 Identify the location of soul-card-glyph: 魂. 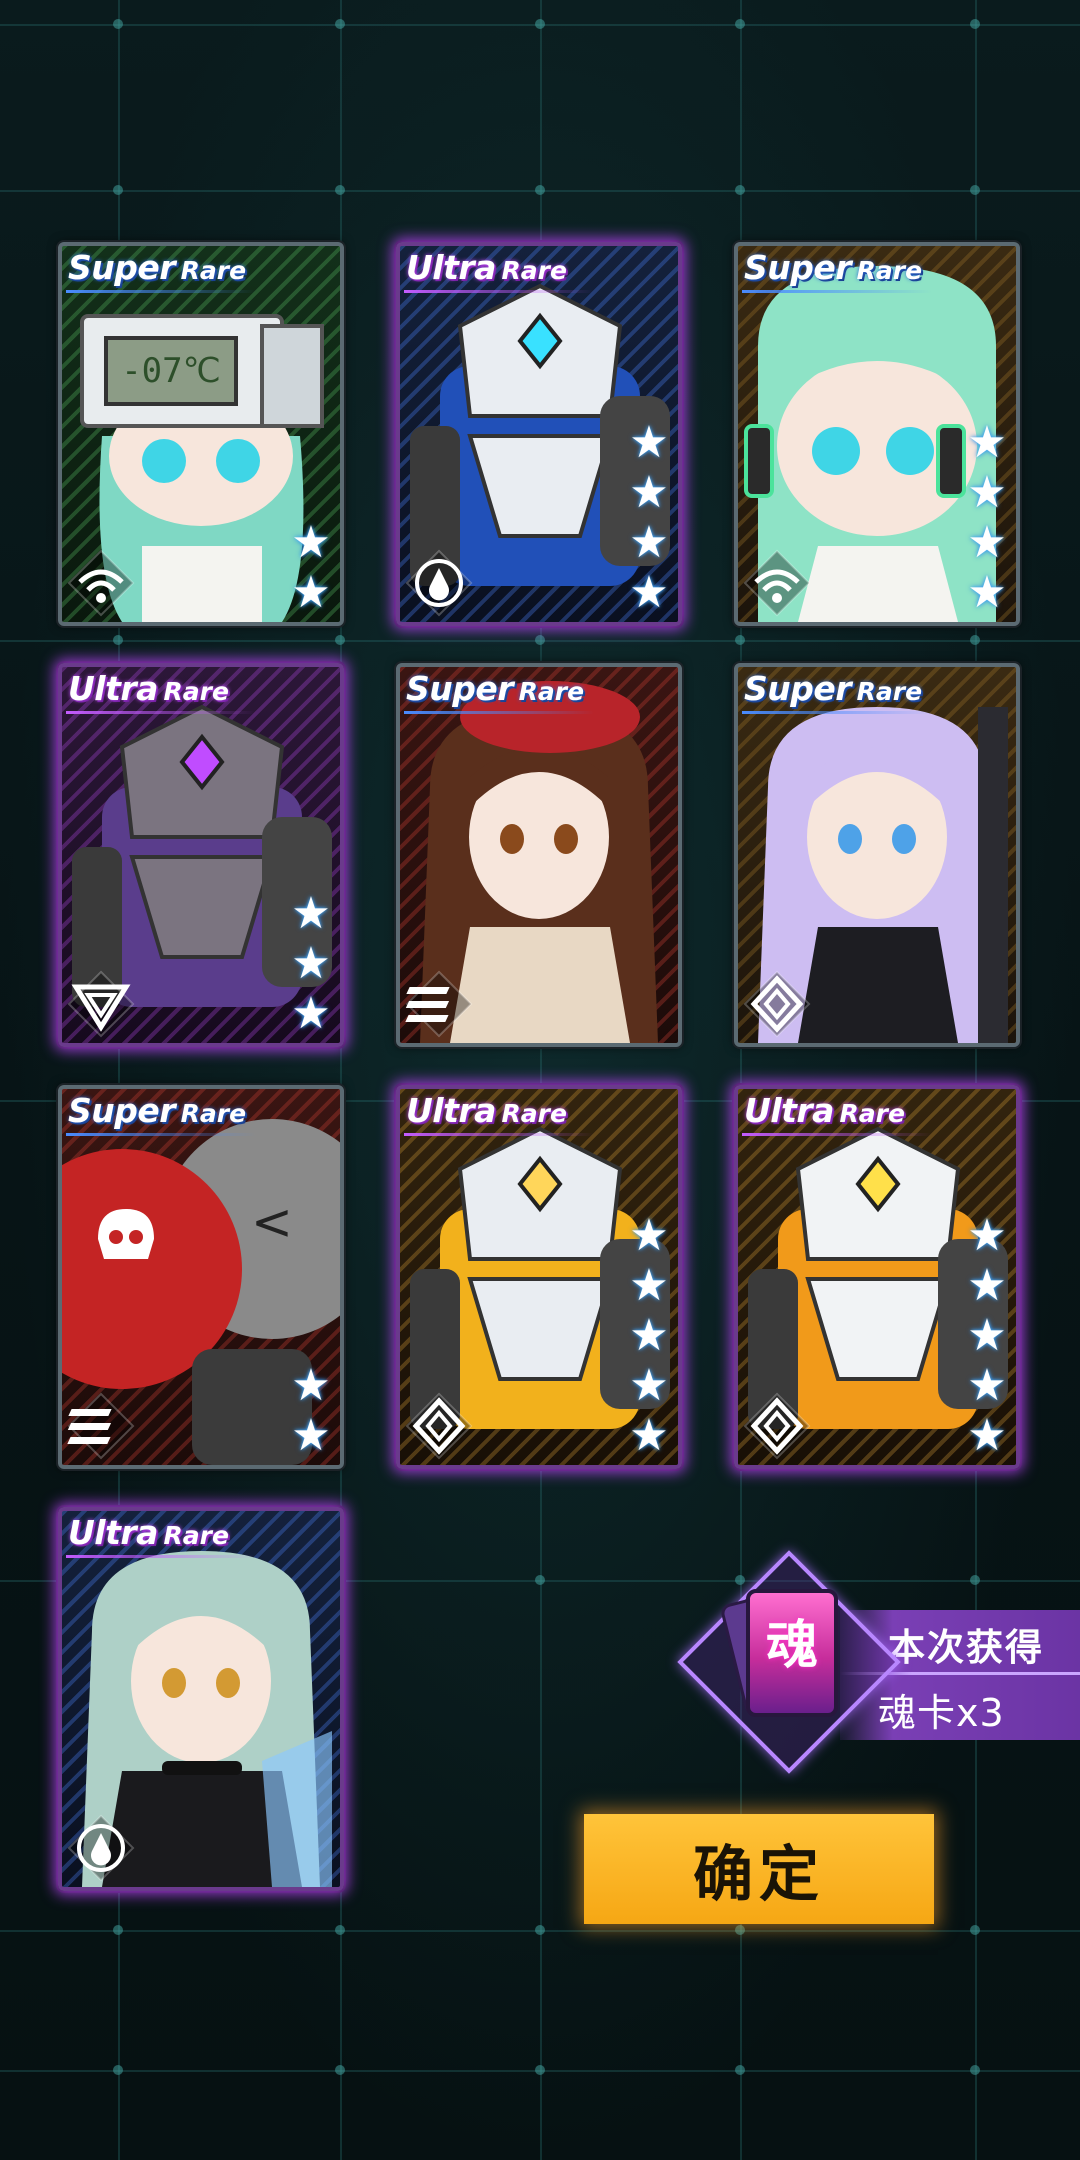
(791, 1646).